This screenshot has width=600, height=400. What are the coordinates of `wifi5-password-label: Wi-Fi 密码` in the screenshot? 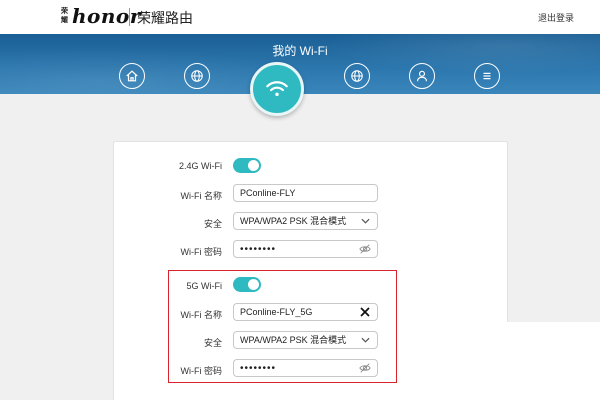 It's located at (201, 371).